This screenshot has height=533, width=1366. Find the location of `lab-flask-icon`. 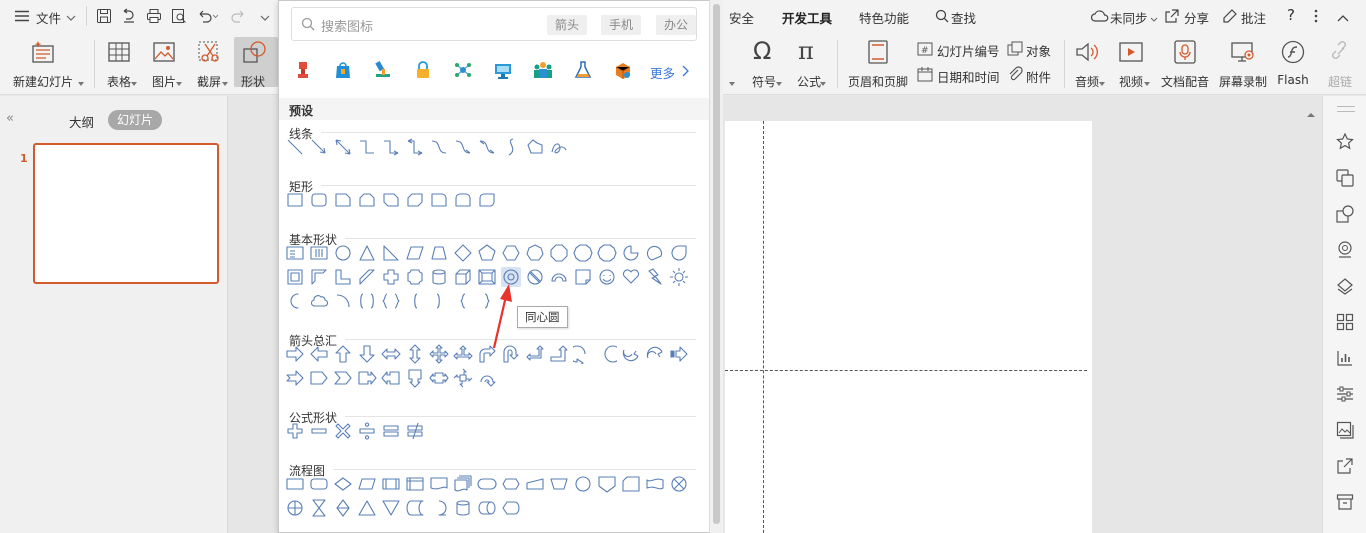

lab-flask-icon is located at coordinates (583, 70).